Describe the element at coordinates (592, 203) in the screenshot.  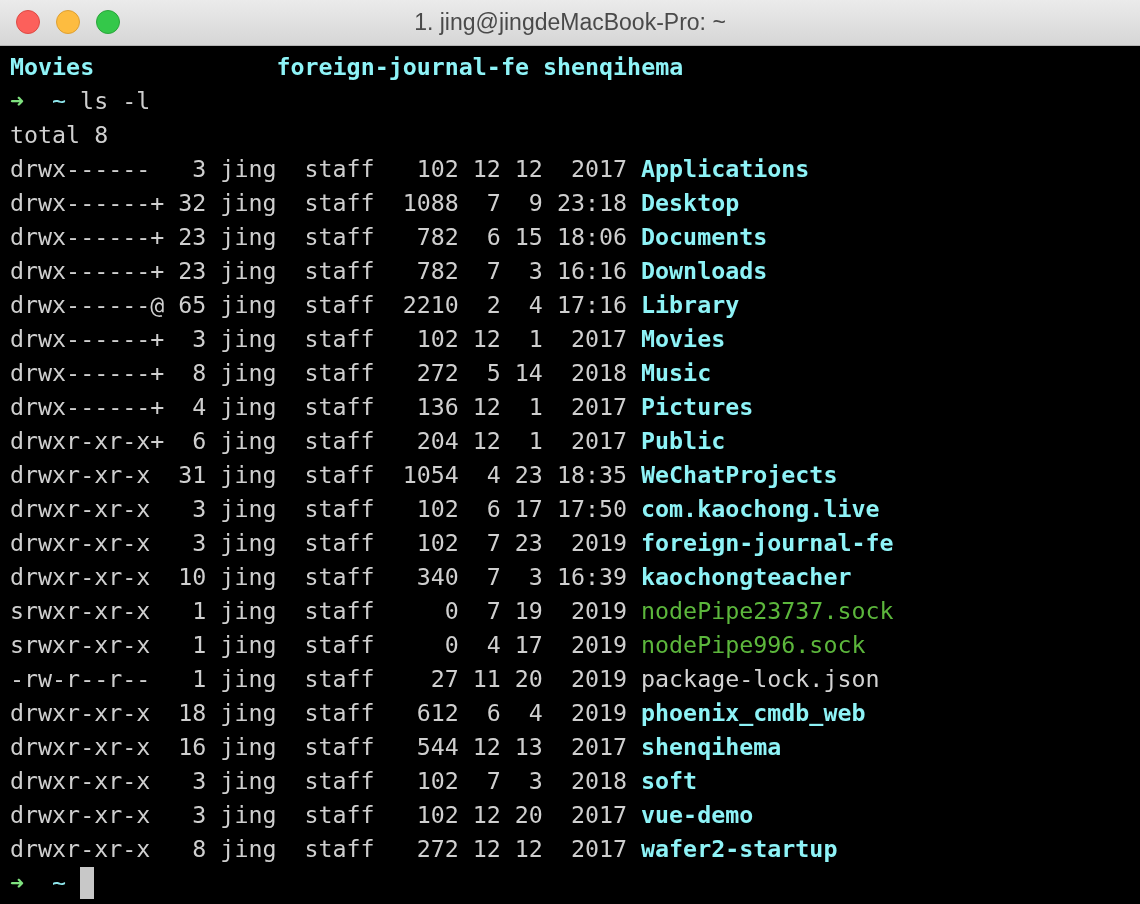
I see `time: 23:18` at that location.